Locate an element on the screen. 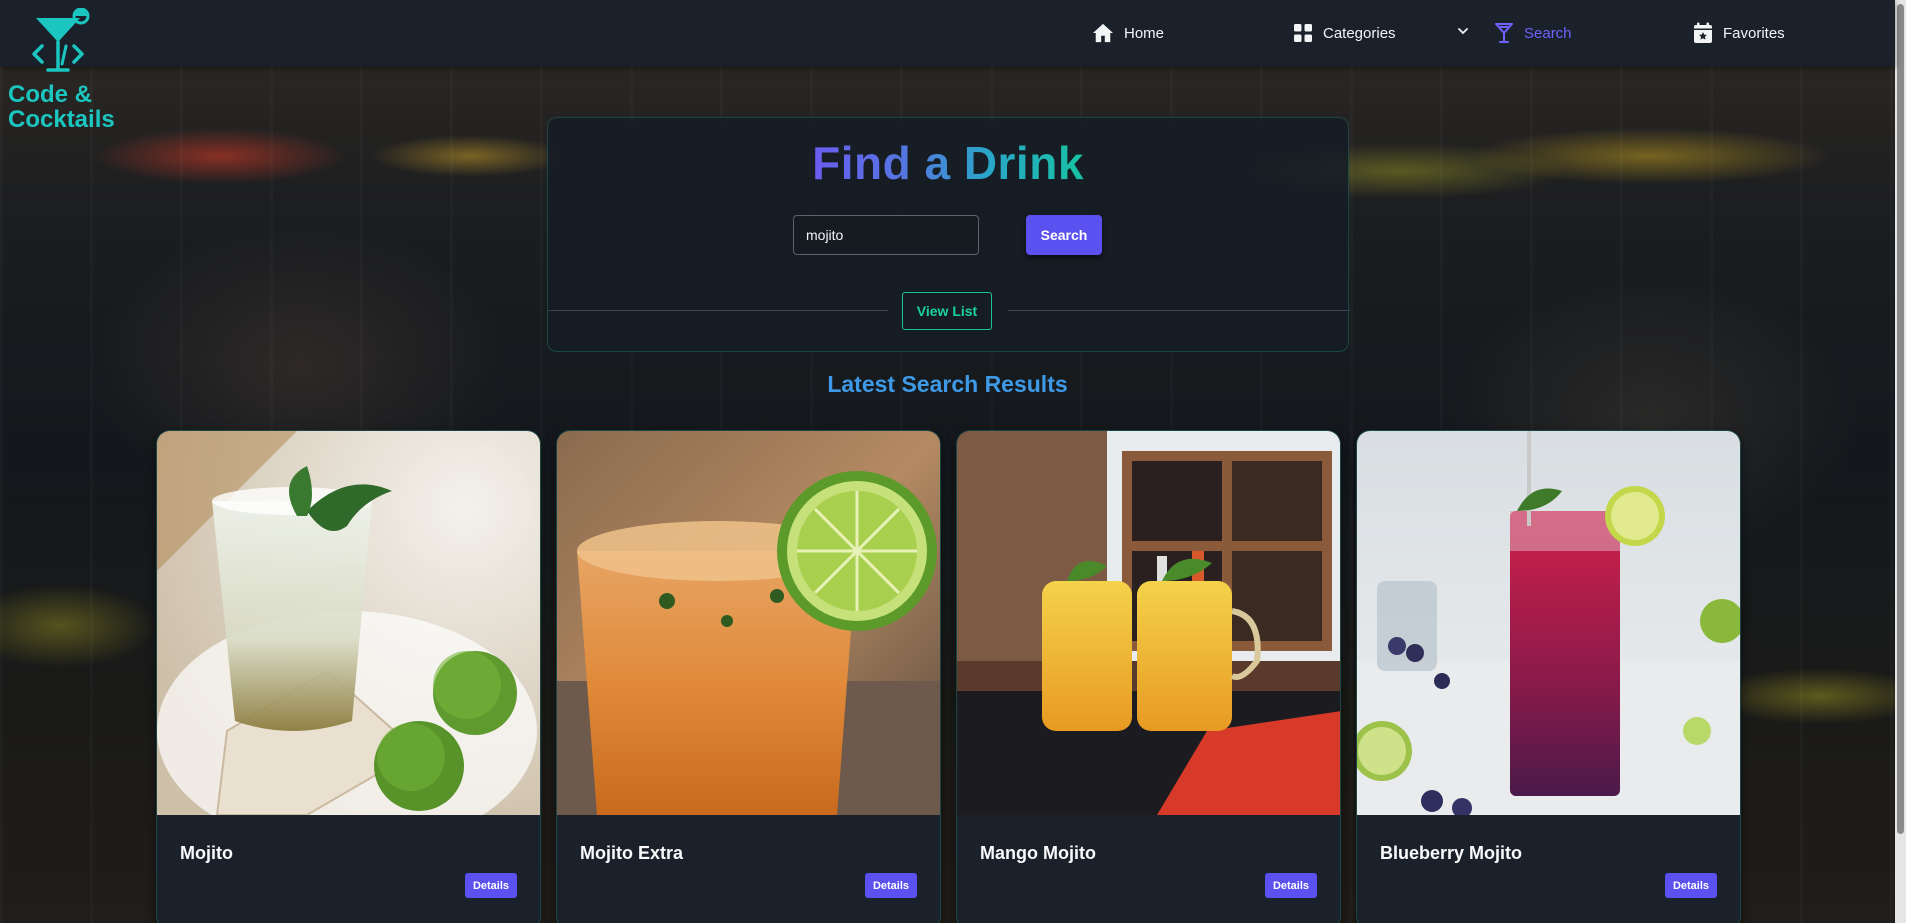 The height and width of the screenshot is (923, 1906). drink-card: Mango Mojito Details is located at coordinates (1148, 676).